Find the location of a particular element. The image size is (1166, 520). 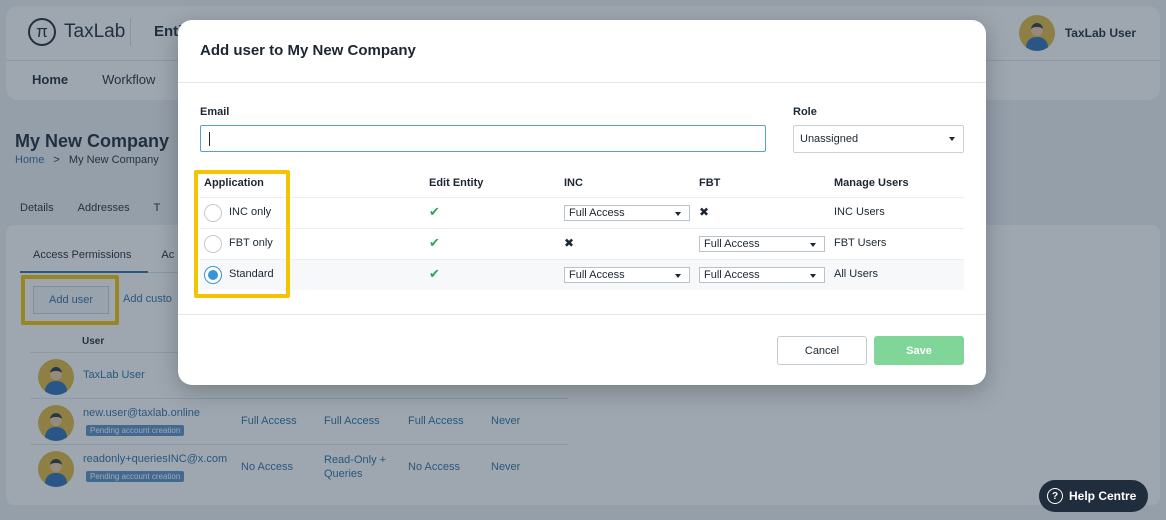

modal-header-divider is located at coordinates (582, 82).